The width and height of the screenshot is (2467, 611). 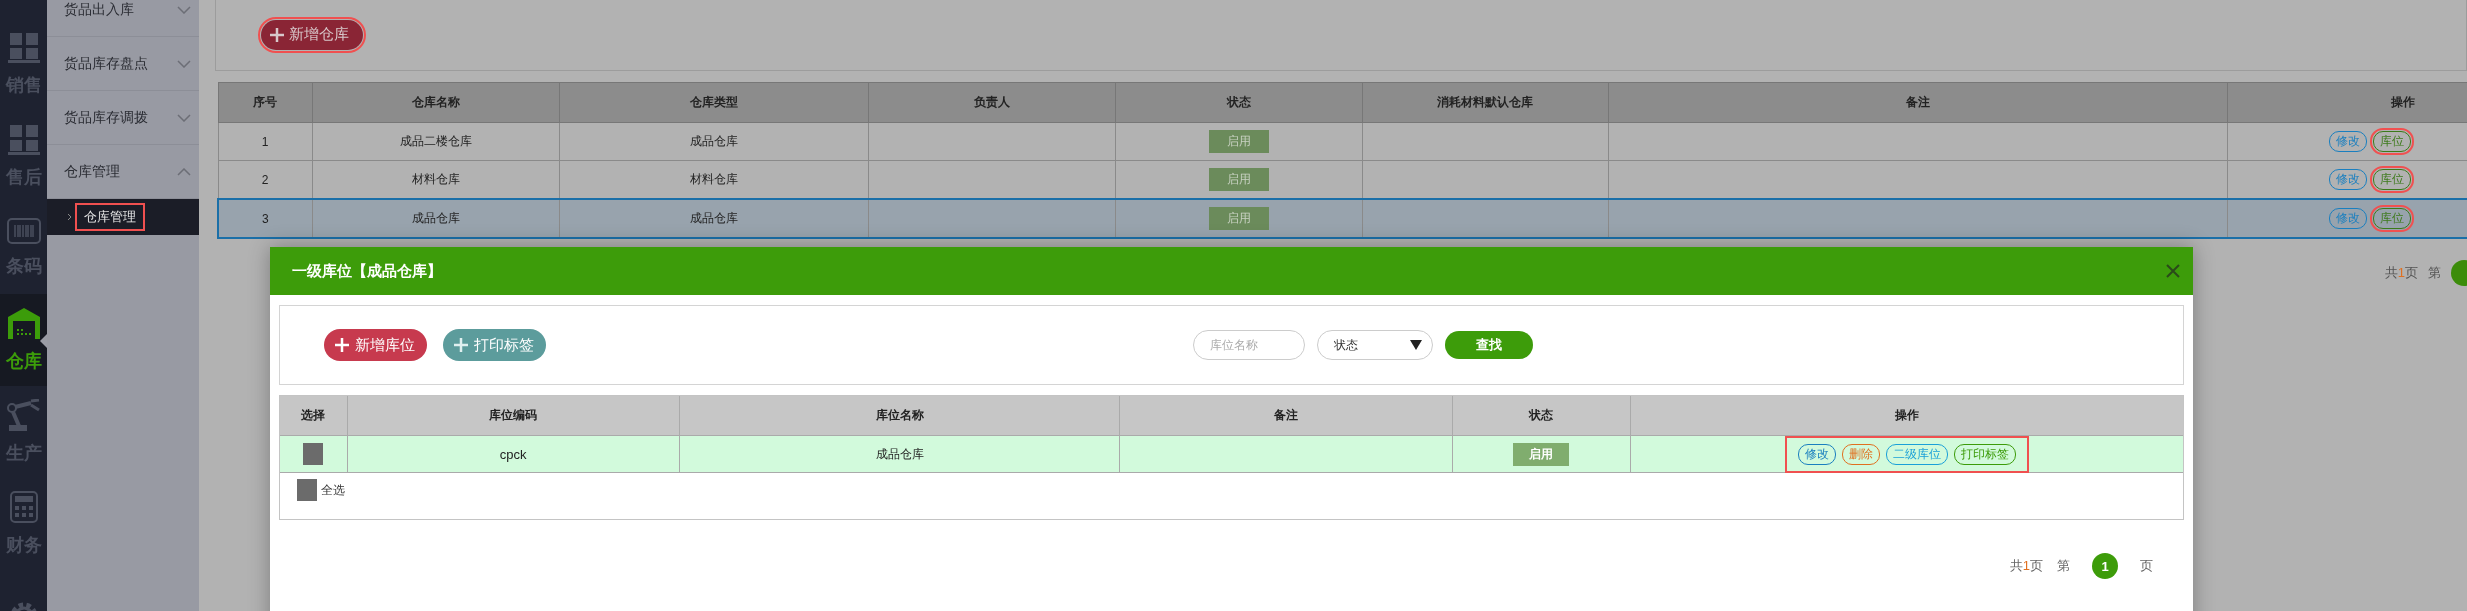 I want to click on table-cell: 成品二楼仓库, so click(x=435, y=141).